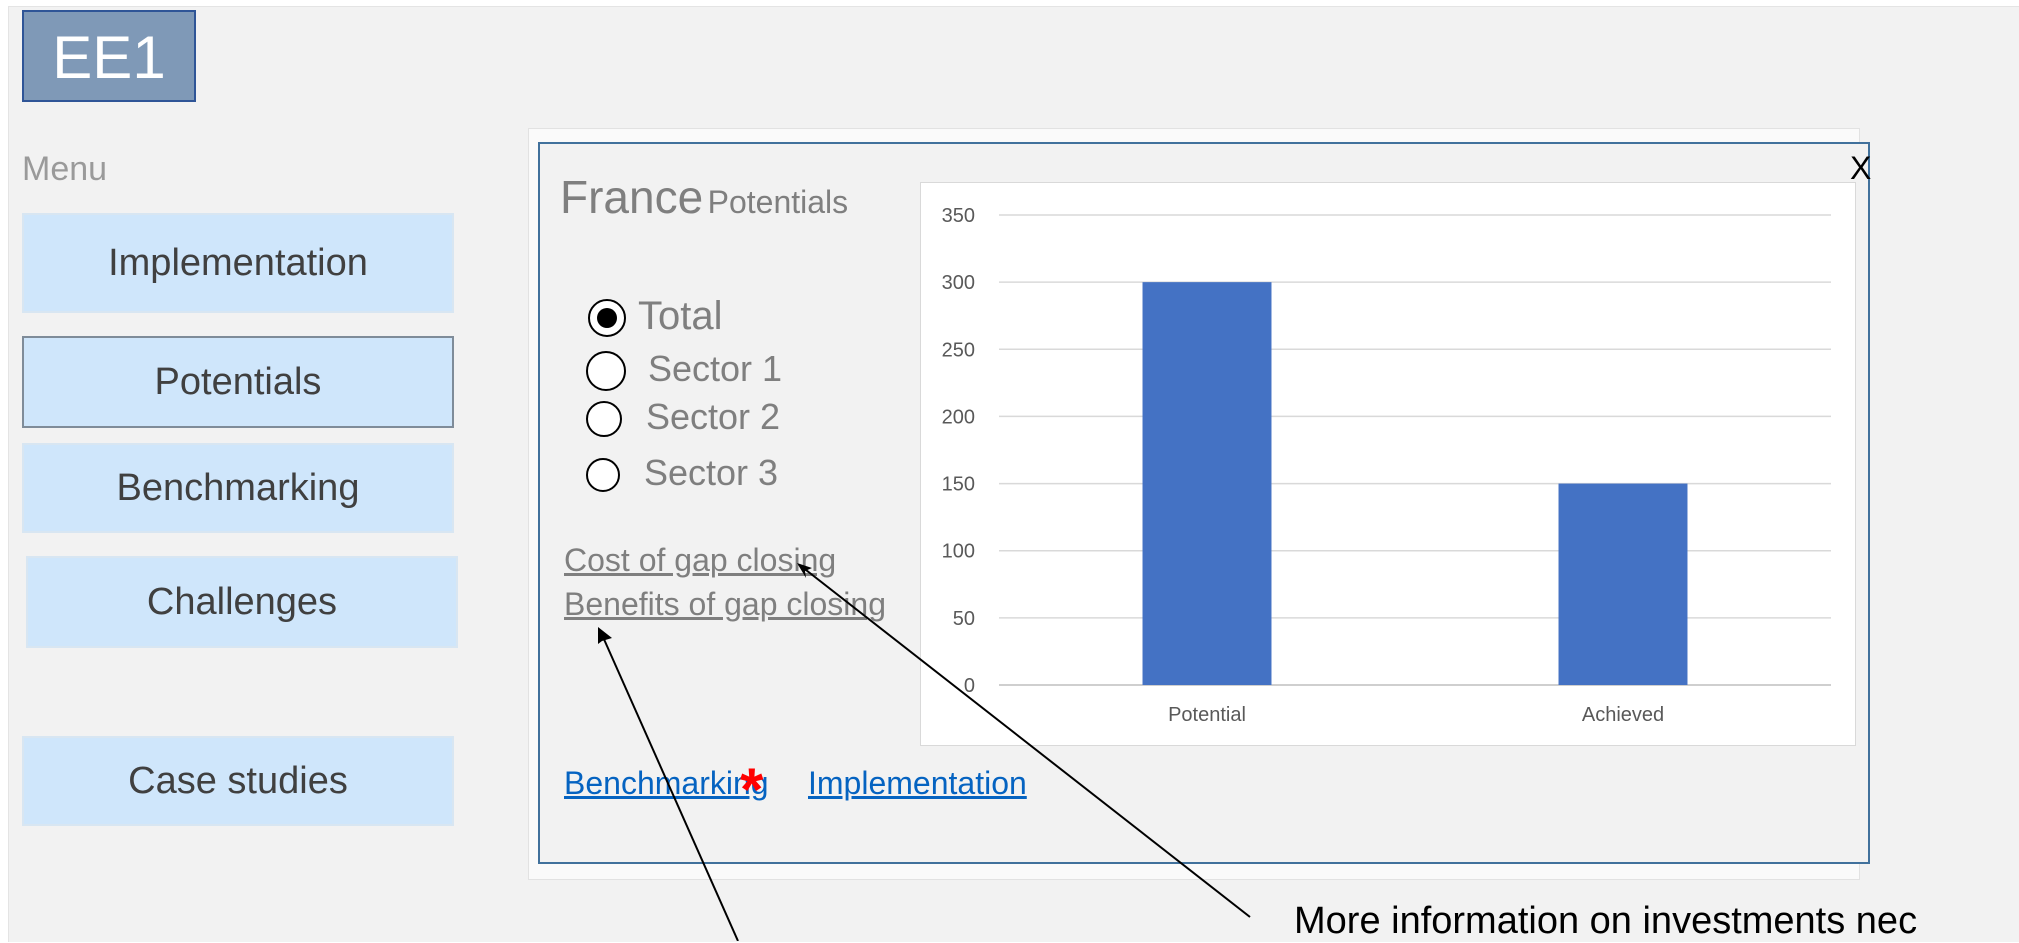 The height and width of the screenshot is (943, 2019). I want to click on x-tick-label: Achieved, so click(1623, 715).